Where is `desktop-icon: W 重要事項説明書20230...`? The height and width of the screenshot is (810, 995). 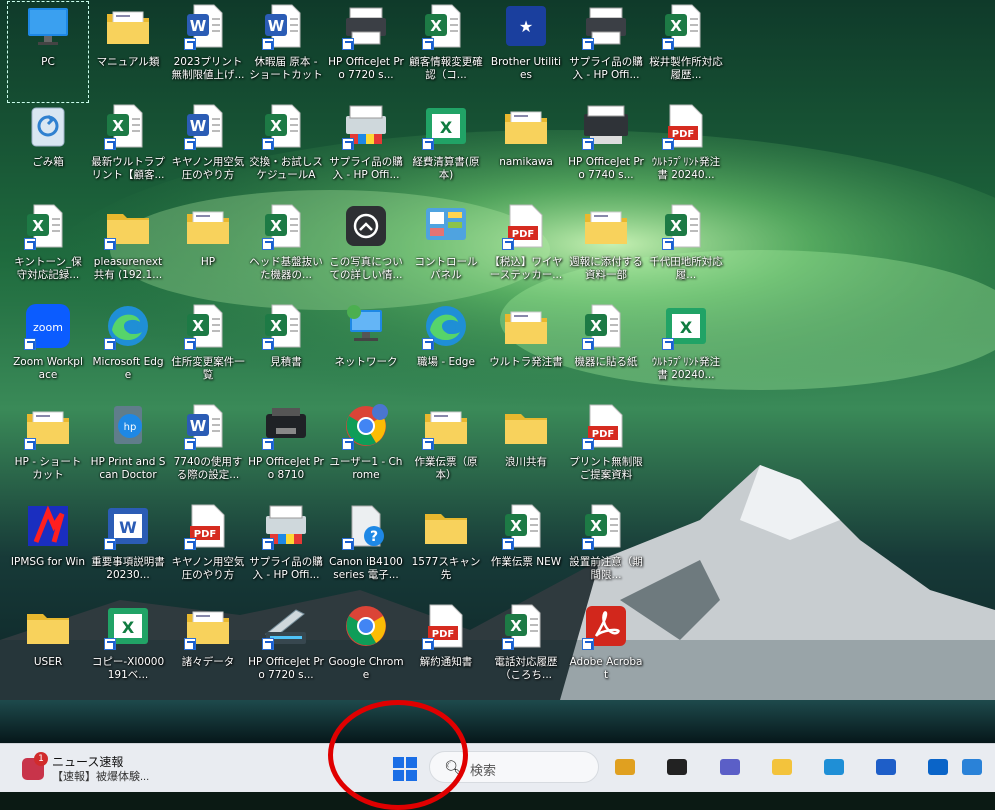
desktop-icon: W 重要事項説明書20230... is located at coordinates (128, 552).